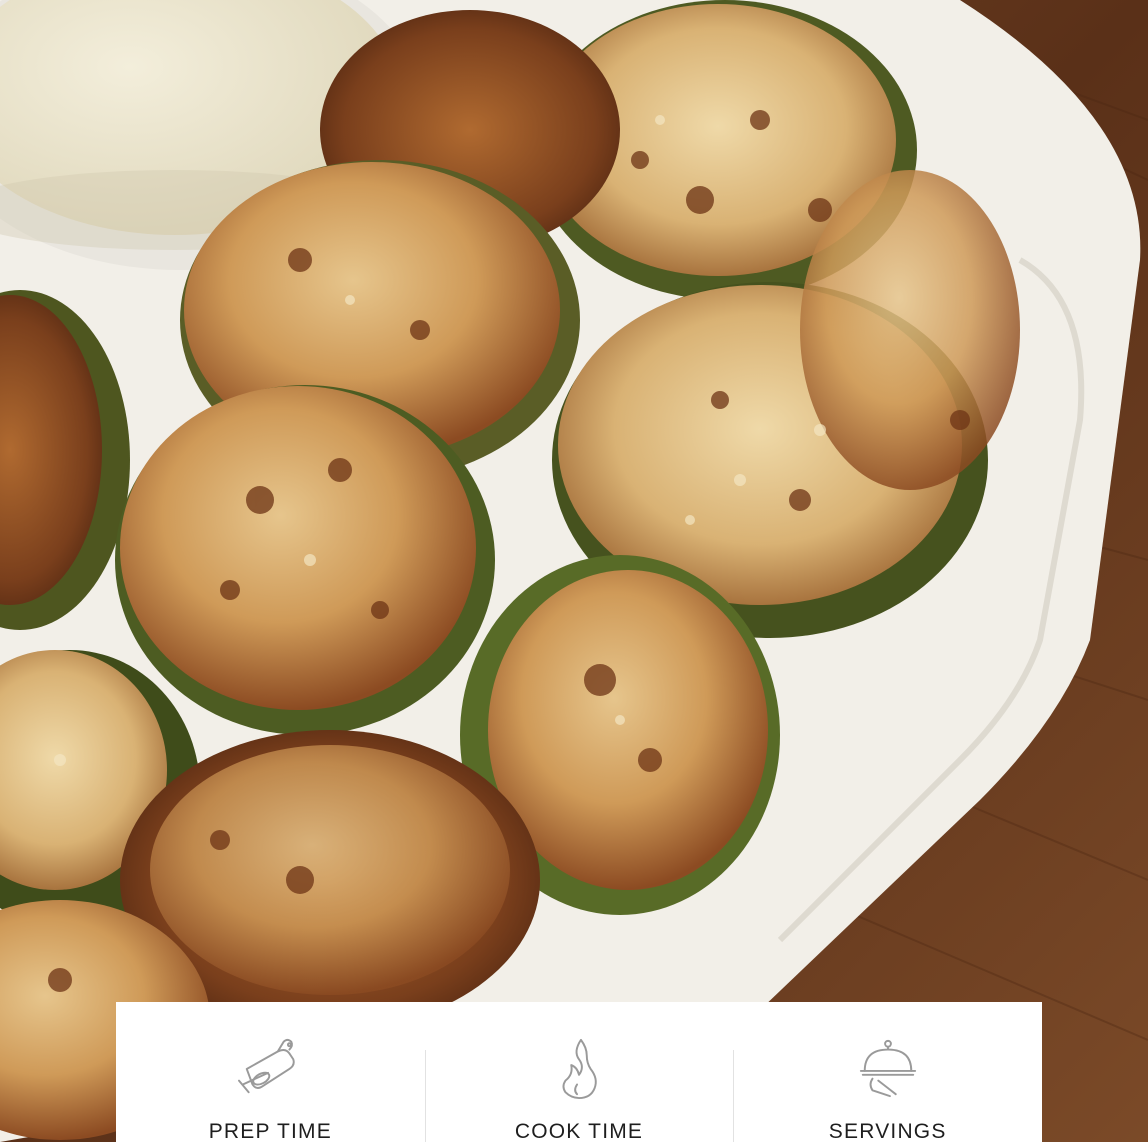  I want to click on servings-section: SERVINGS, so click(887, 1072).